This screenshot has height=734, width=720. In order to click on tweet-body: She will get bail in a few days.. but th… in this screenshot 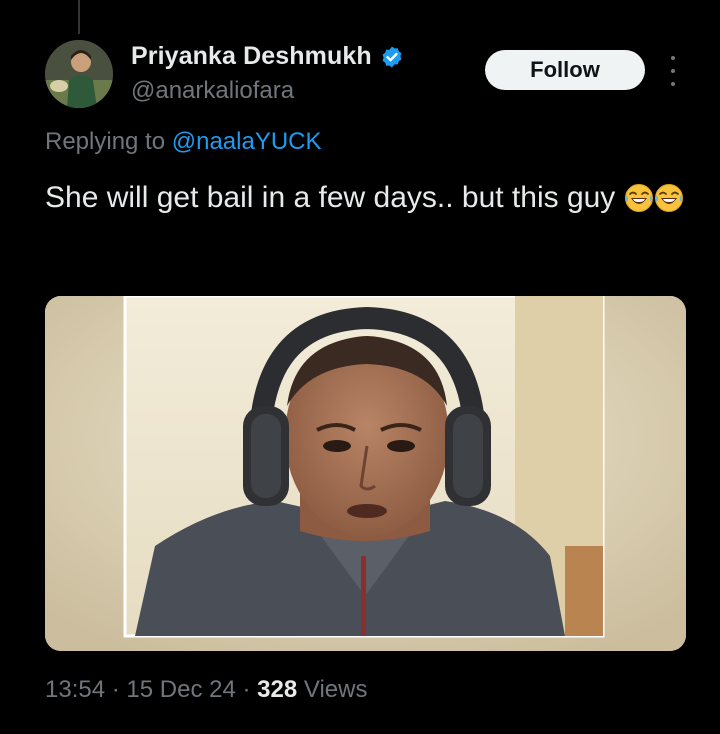, I will do `click(330, 197)`.